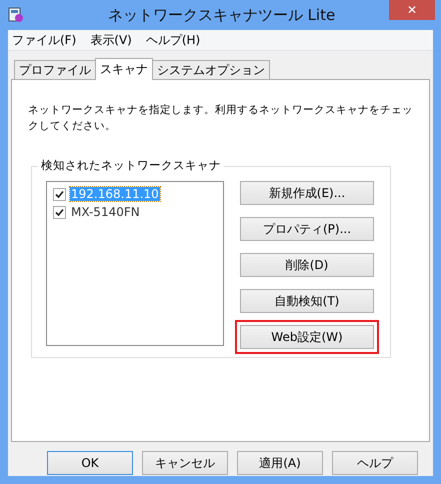  What do you see at coordinates (307, 301) in the screenshot?
I see `action-button: 自動検知(T)` at bounding box center [307, 301].